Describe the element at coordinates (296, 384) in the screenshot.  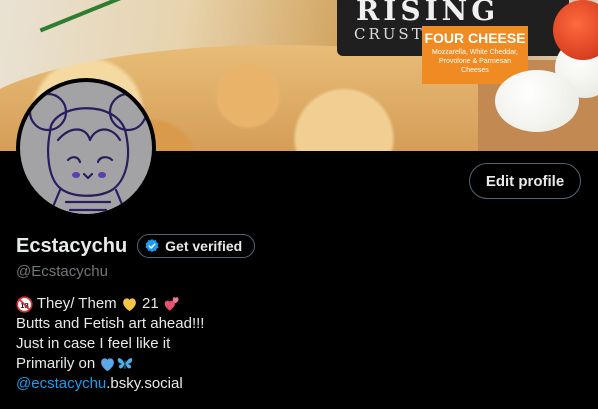
I see `bio-line-5: @ecstacychu .bsky.social` at that location.